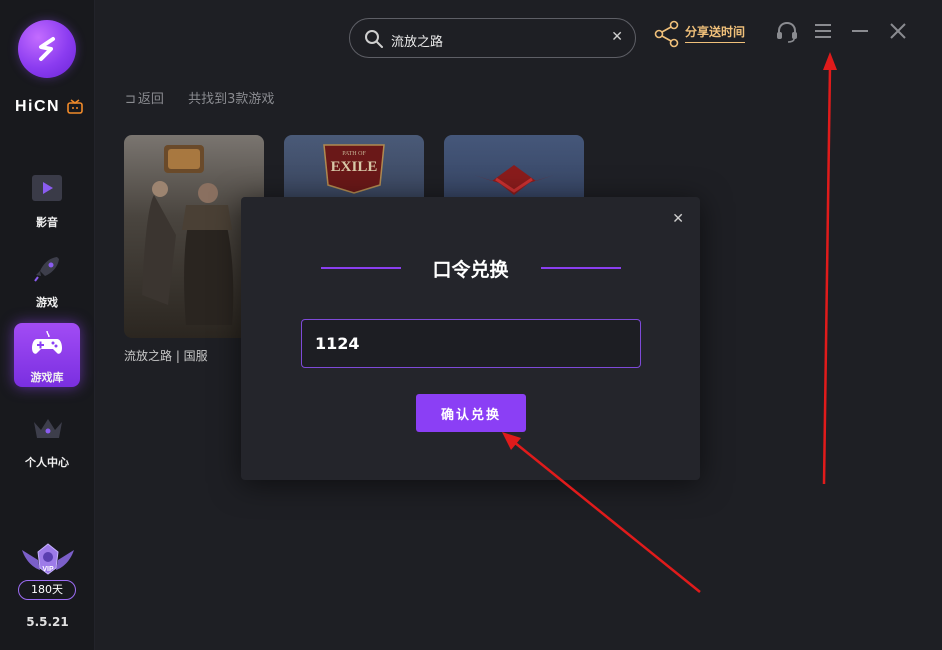  What do you see at coordinates (47, 355) in the screenshot?
I see `sidebar-item-game-library: 游戏库` at bounding box center [47, 355].